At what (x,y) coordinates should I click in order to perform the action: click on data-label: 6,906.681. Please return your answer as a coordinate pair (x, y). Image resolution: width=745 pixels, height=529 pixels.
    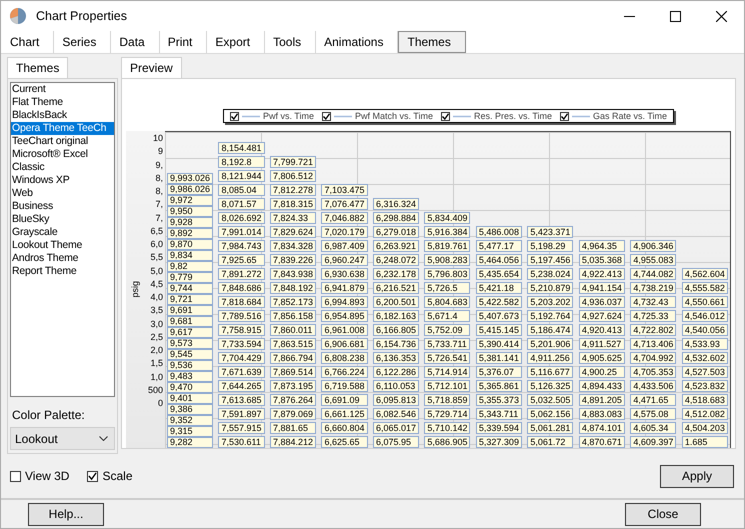
    Looking at the image, I should click on (344, 344).